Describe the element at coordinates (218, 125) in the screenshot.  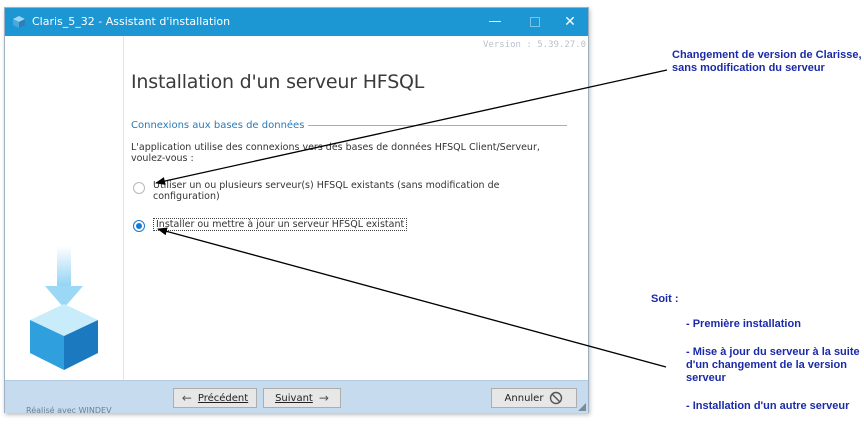
I see `section-title: Connexions aux bases de données` at that location.